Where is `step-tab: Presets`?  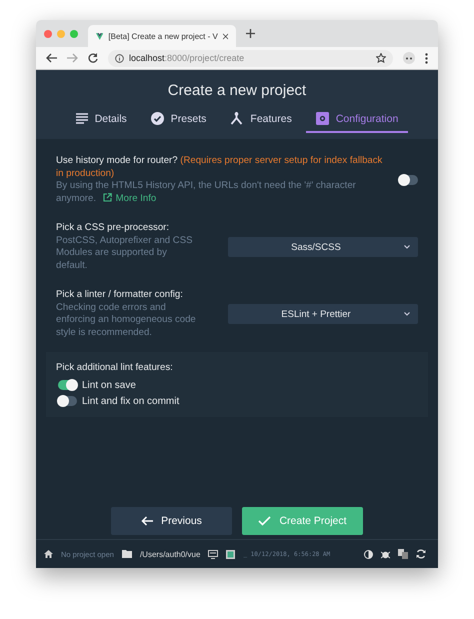 step-tab: Presets is located at coordinates (178, 120).